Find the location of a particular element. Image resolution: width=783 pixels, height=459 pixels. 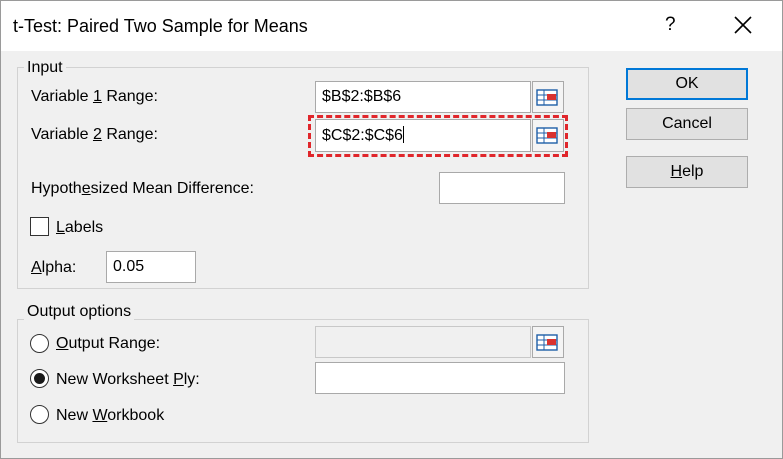

new-workbook-label: New Workbook is located at coordinates (110, 415).